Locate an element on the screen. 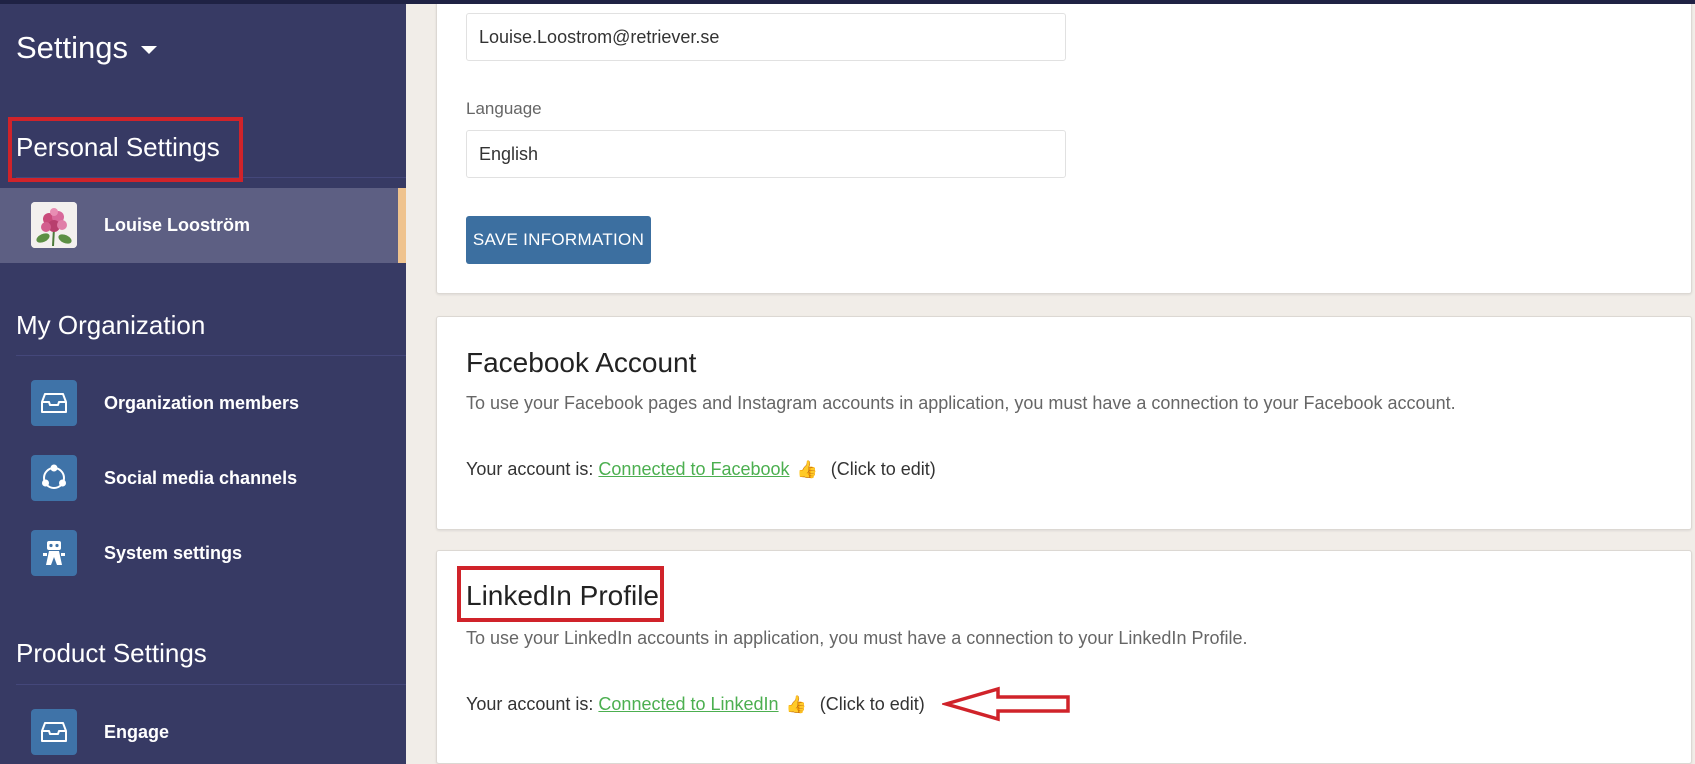 The height and width of the screenshot is (764, 1695). robot-icon is located at coordinates (54, 553).